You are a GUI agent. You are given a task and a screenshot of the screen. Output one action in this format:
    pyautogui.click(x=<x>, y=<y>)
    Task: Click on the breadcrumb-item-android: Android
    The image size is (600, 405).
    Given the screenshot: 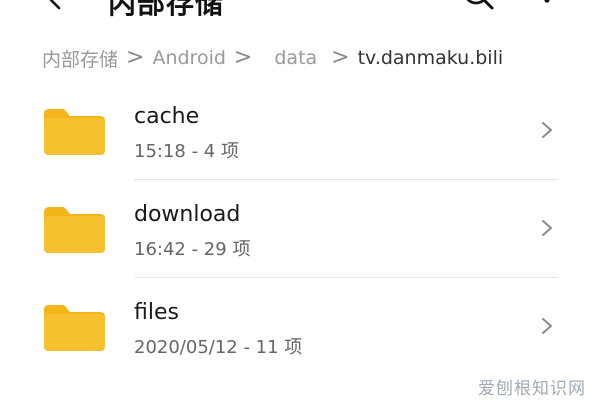 What is the action you would take?
    pyautogui.click(x=188, y=58)
    